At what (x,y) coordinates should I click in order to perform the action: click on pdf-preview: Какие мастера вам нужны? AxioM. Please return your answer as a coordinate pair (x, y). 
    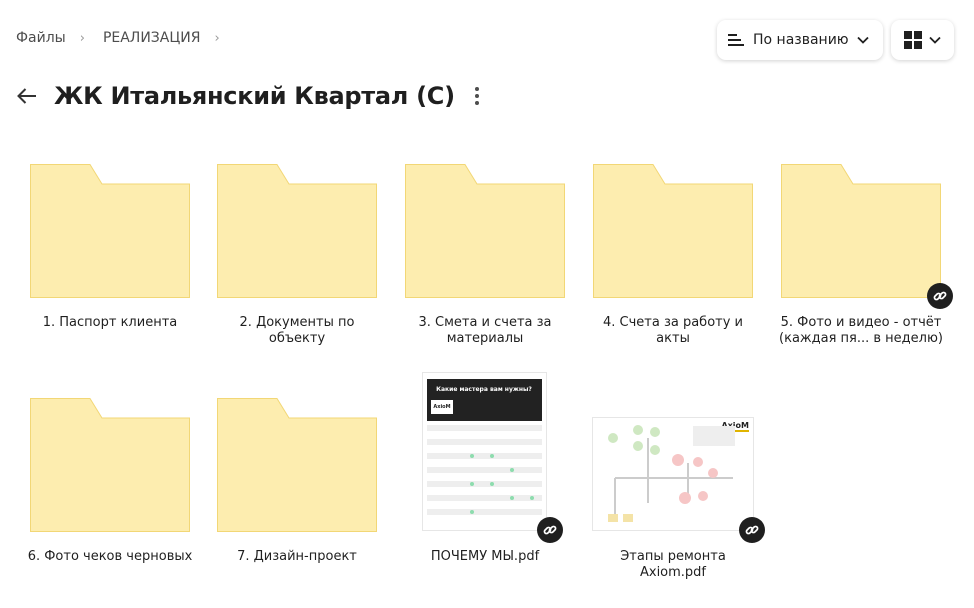
    Looking at the image, I should click on (484, 451).